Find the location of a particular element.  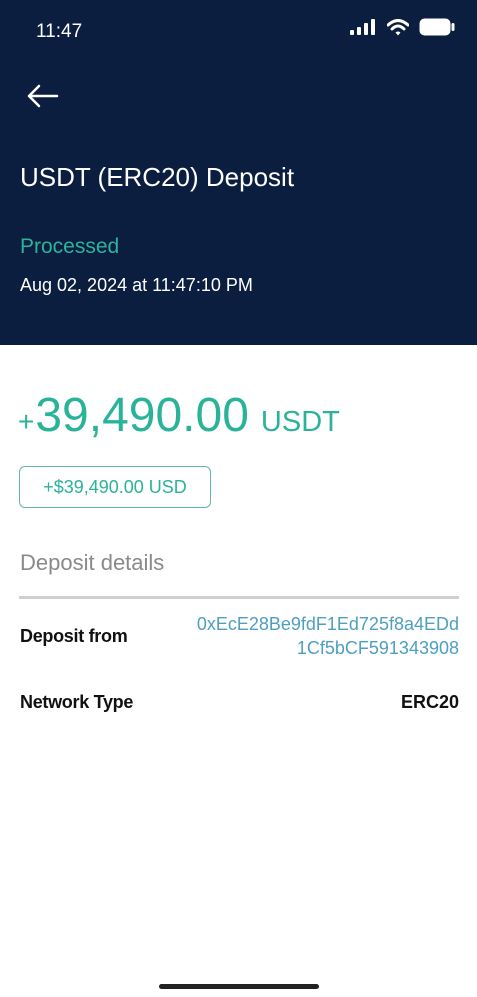

home-indicator is located at coordinates (239, 986).